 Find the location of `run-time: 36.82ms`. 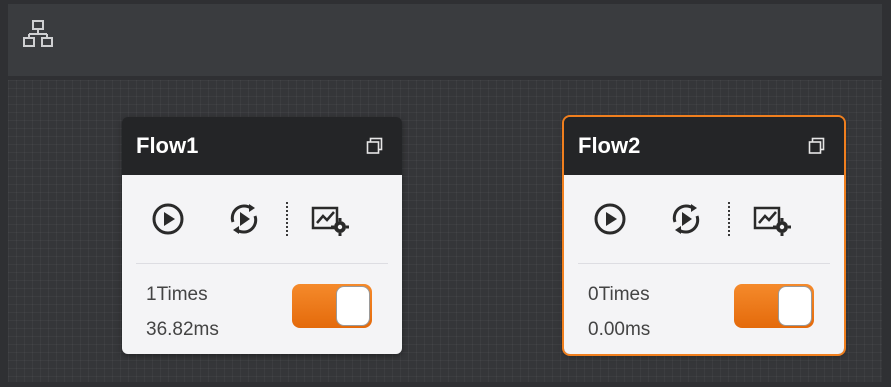

run-time: 36.82ms is located at coordinates (182, 329).